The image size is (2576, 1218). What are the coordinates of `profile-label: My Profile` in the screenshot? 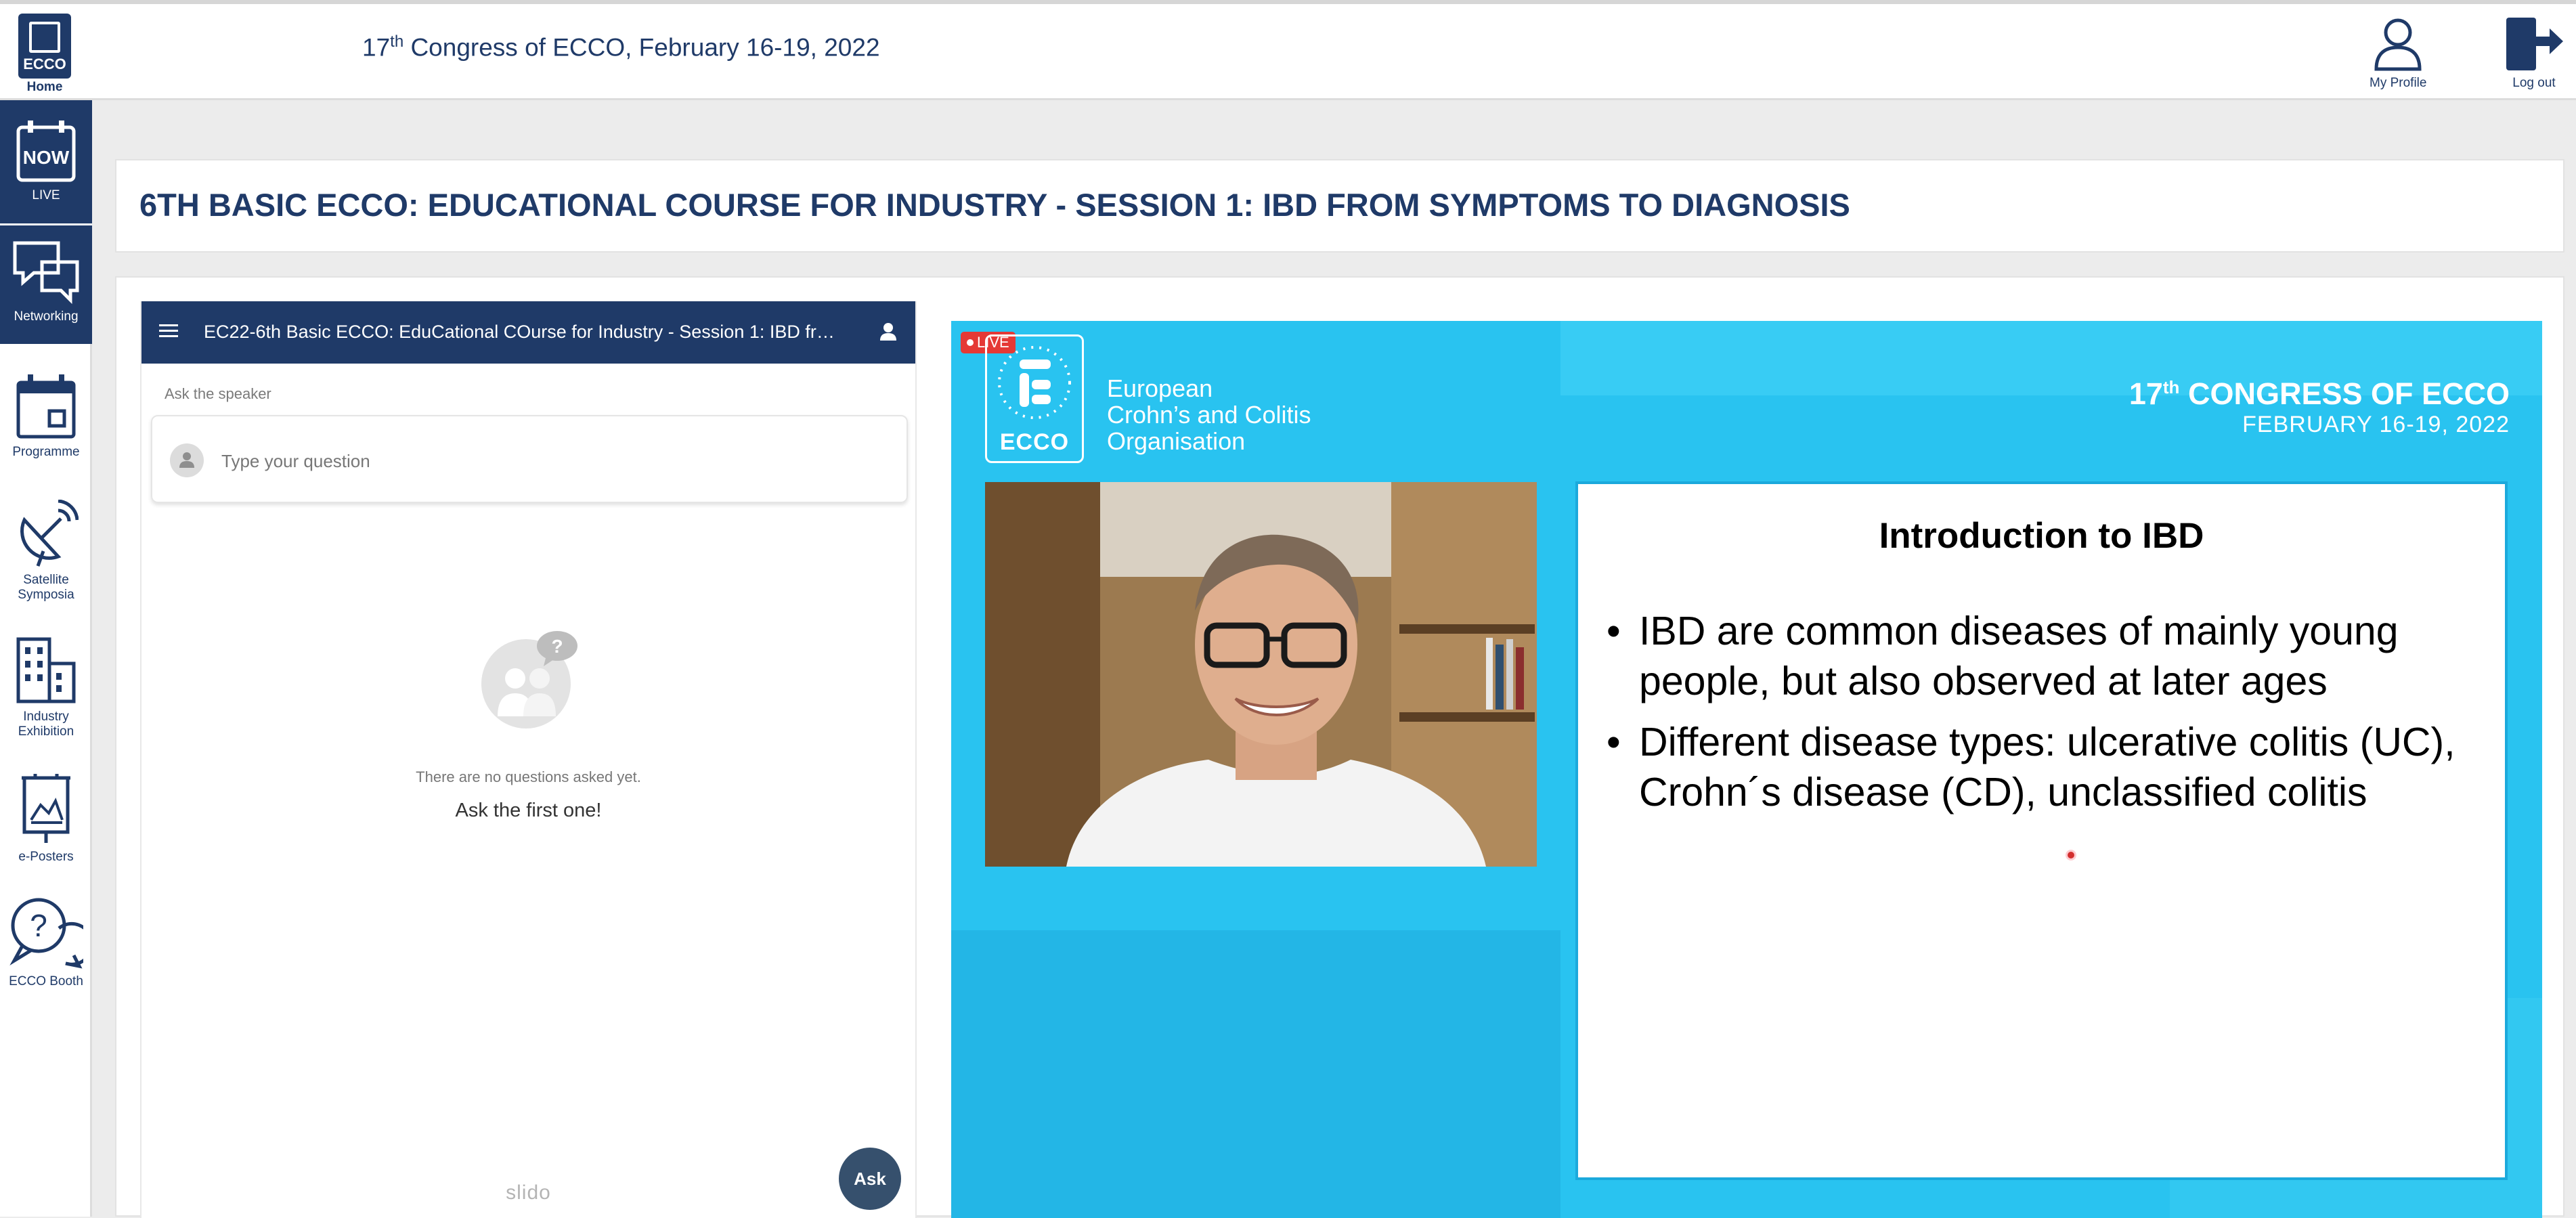 It's located at (2398, 83).